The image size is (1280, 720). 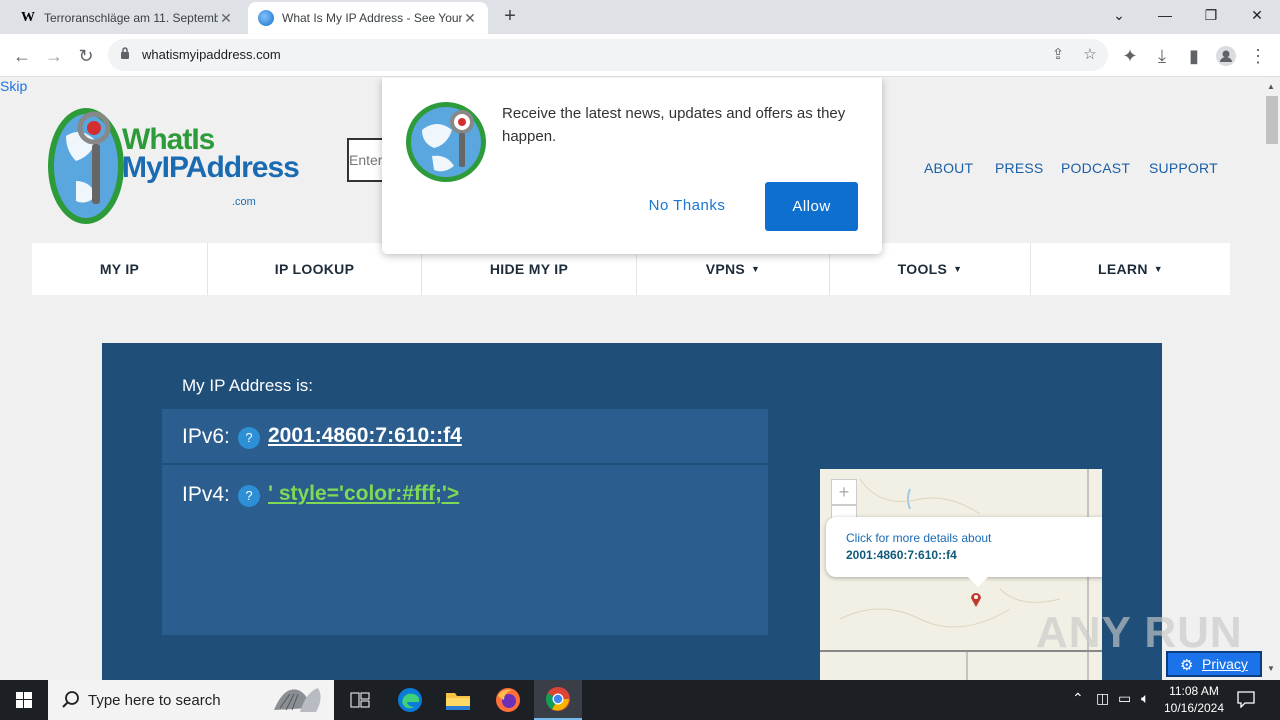 I want to click on start-button, so click(x=24, y=700).